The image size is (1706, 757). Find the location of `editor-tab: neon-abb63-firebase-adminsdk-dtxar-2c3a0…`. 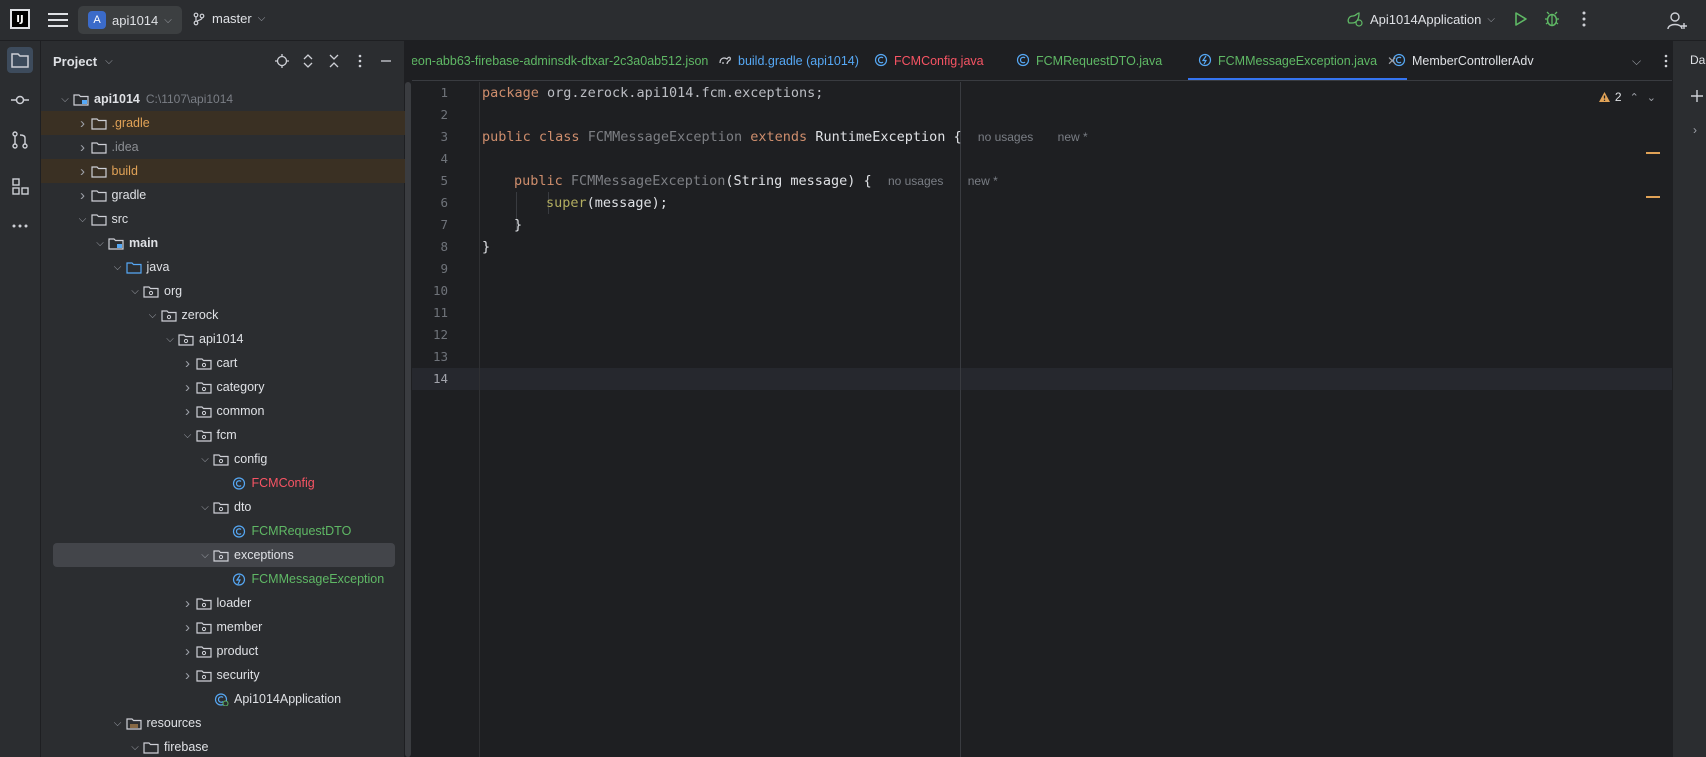

editor-tab: neon-abb63-firebase-adminsdk-dtxar-2c3a0… is located at coordinates (560, 60).